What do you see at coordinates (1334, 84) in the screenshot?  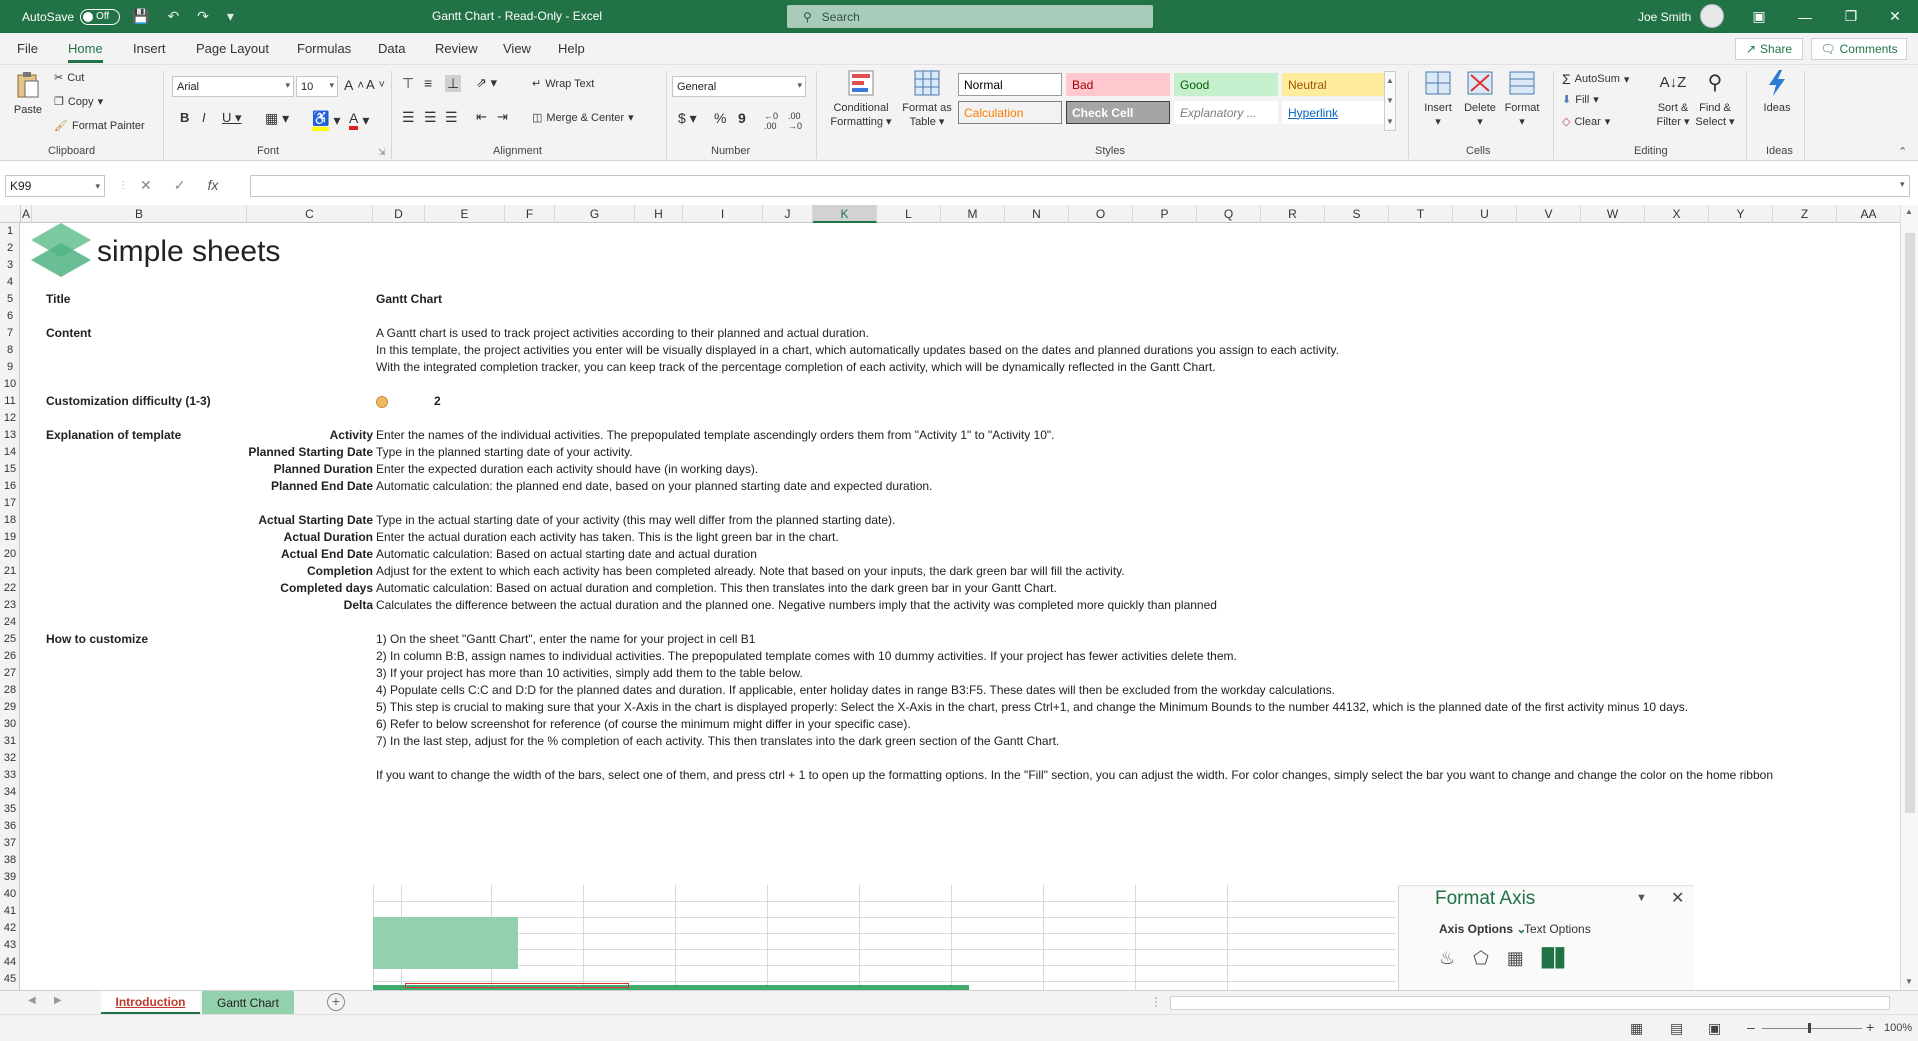 I see `style-neutral: Neutral` at bounding box center [1334, 84].